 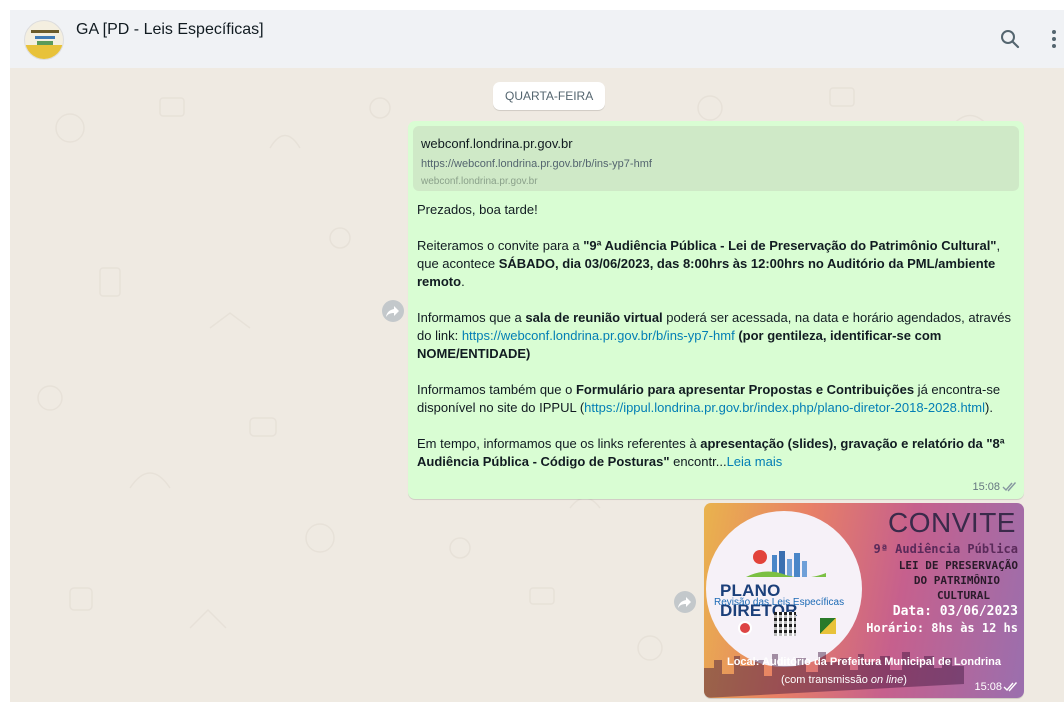 I want to click on invite-date: Data: 03/06/2023, so click(x=955, y=611).